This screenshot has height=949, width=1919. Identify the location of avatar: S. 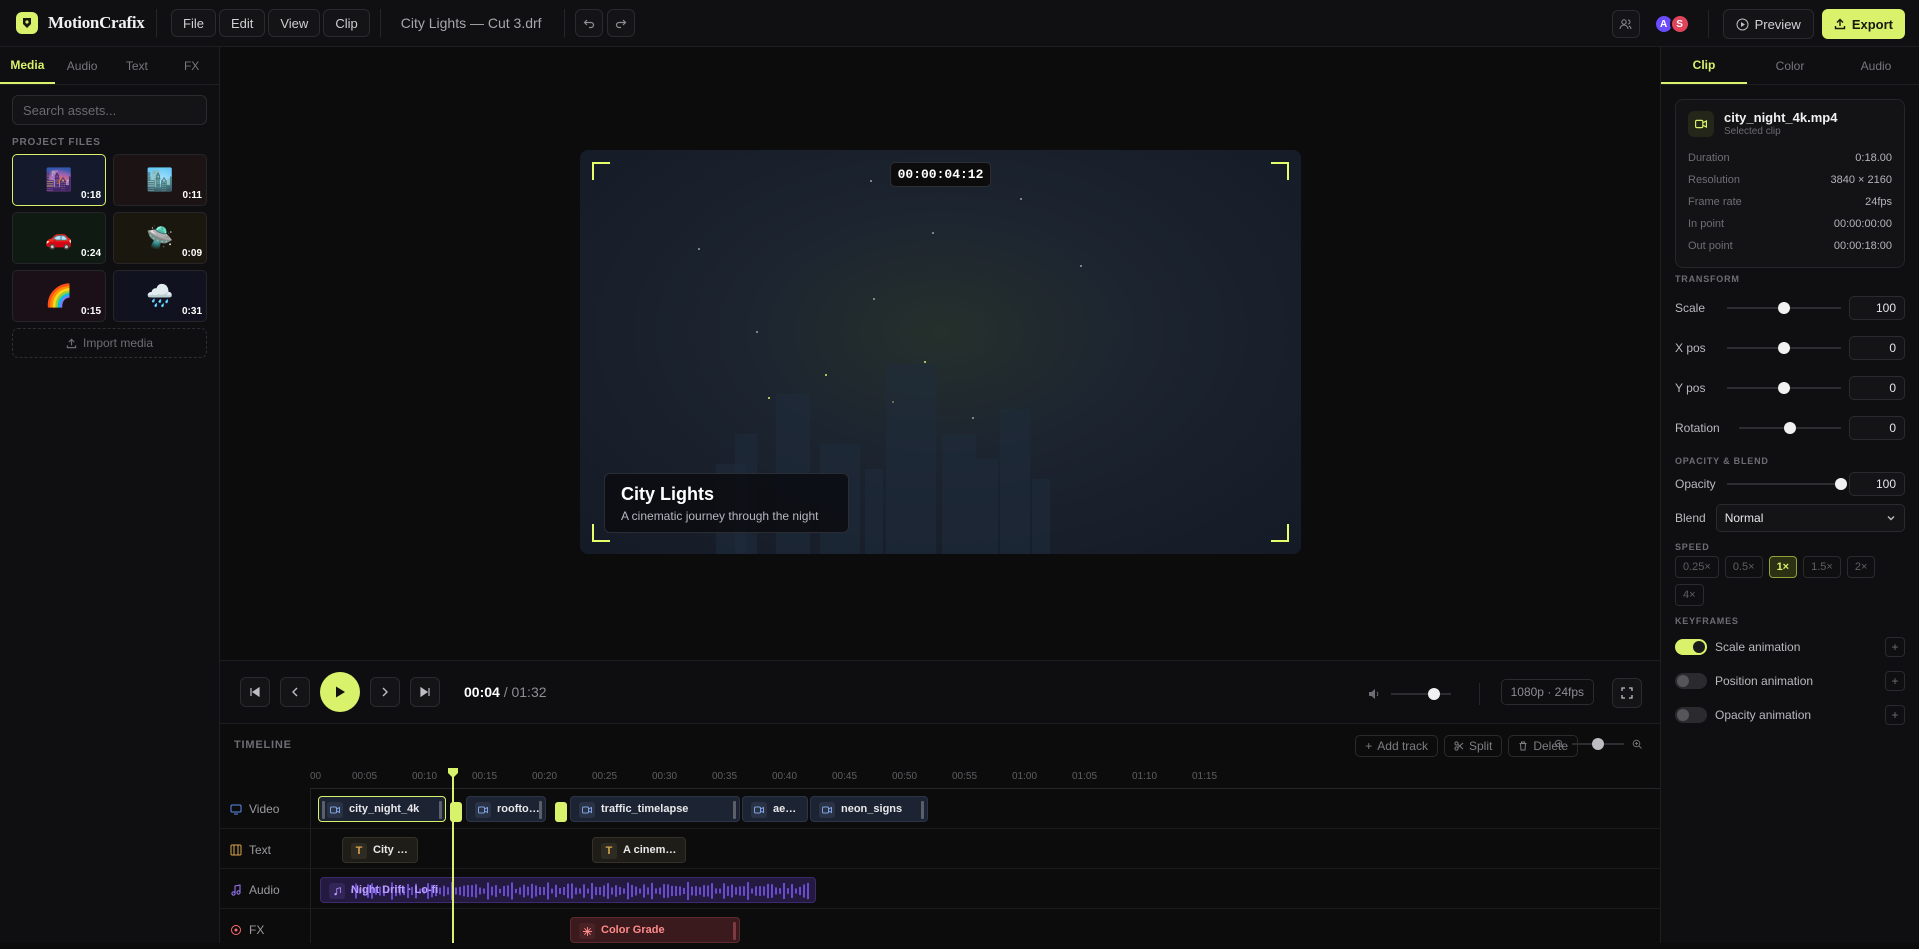
(1679, 24).